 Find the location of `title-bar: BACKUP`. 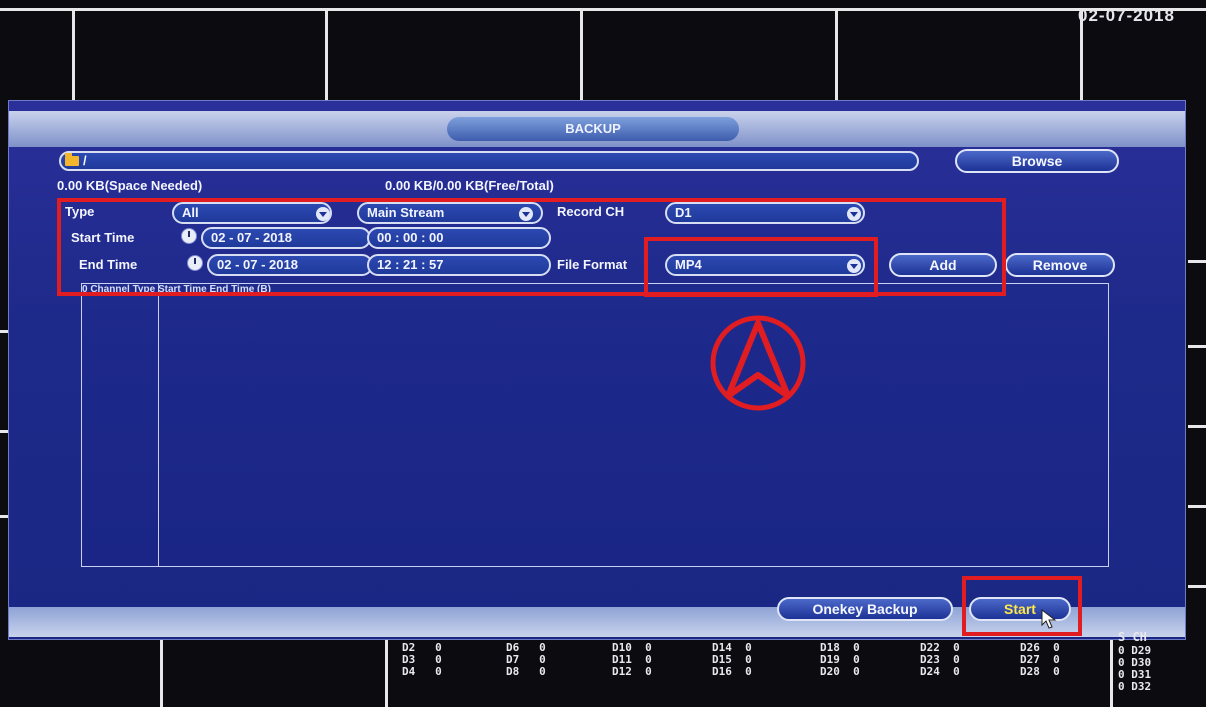

title-bar: BACKUP is located at coordinates (597, 129).